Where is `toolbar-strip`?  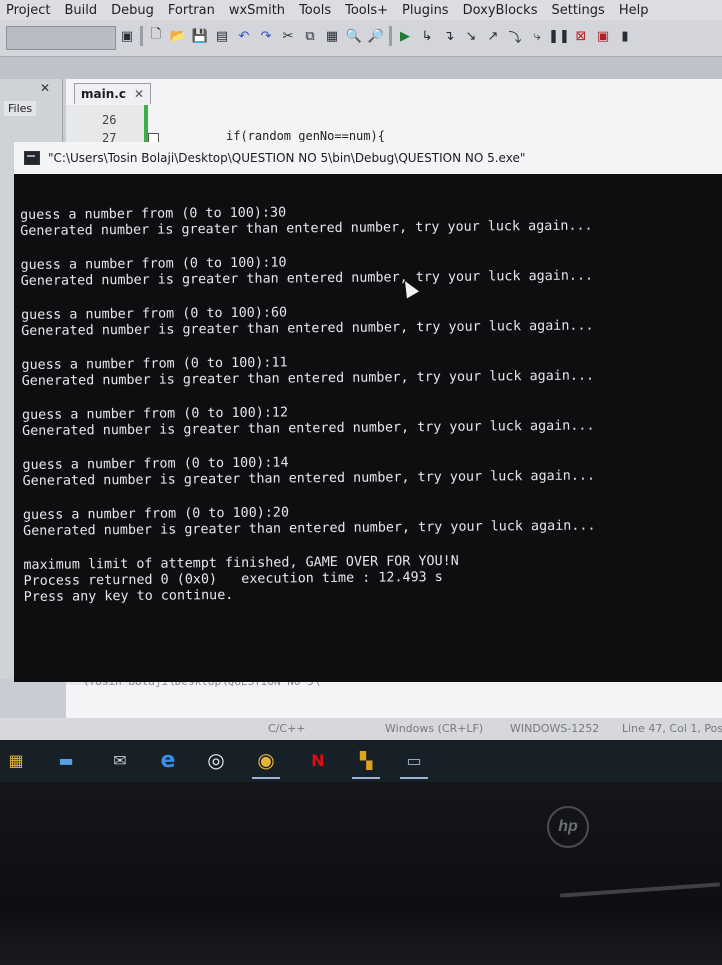 toolbar-strip is located at coordinates (361, 68).